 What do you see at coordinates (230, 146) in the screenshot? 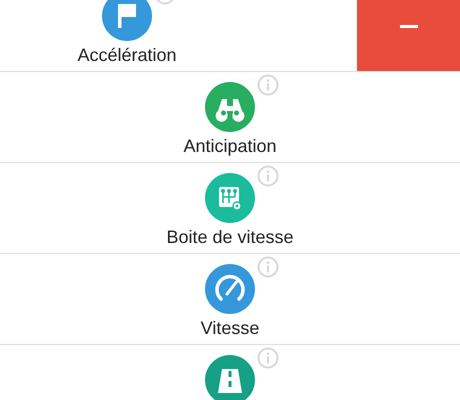
I see `category-label: Anticipation` at bounding box center [230, 146].